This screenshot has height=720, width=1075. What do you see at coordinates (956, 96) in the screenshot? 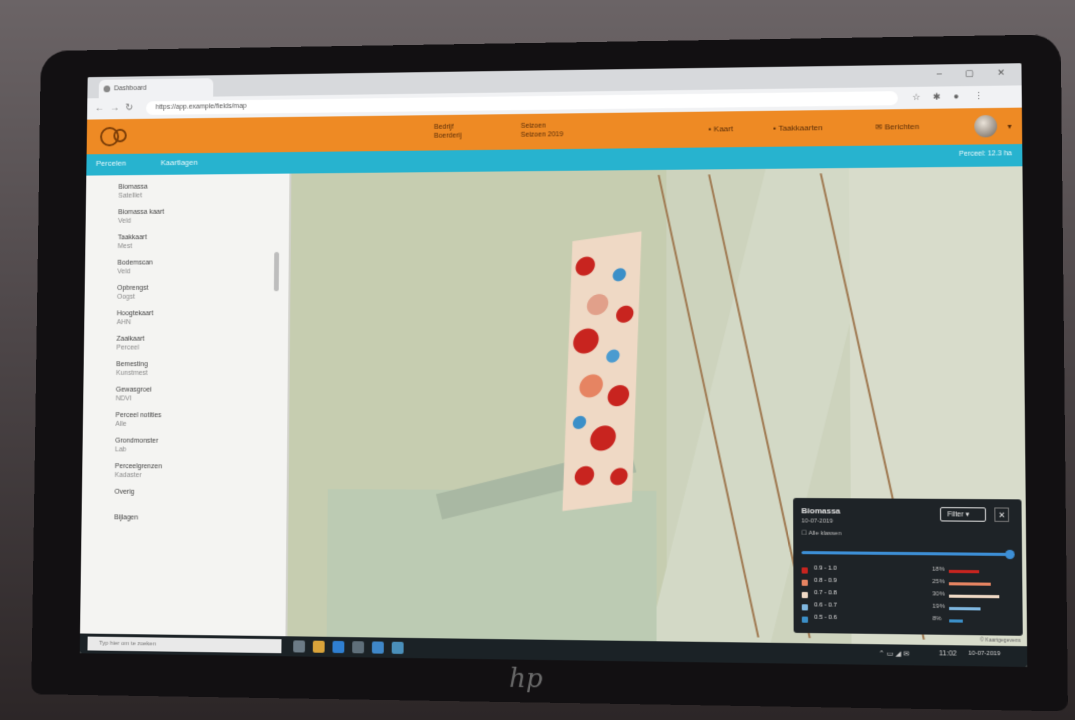
I see `profile-icon: ●` at bounding box center [956, 96].